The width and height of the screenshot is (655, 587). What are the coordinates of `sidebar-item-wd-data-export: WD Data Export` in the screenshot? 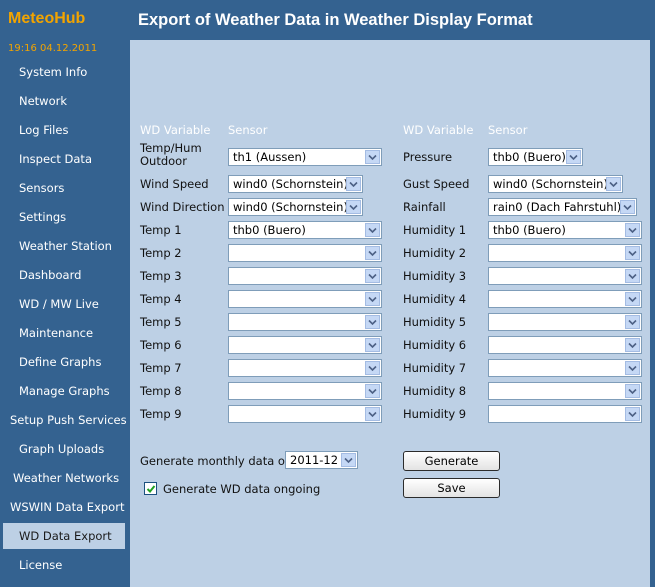 It's located at (64, 536).